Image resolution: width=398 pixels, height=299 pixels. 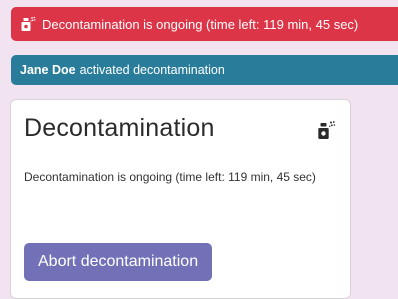 What do you see at coordinates (48, 70) in the screenshot?
I see `activity-user: Jane Doe` at bounding box center [48, 70].